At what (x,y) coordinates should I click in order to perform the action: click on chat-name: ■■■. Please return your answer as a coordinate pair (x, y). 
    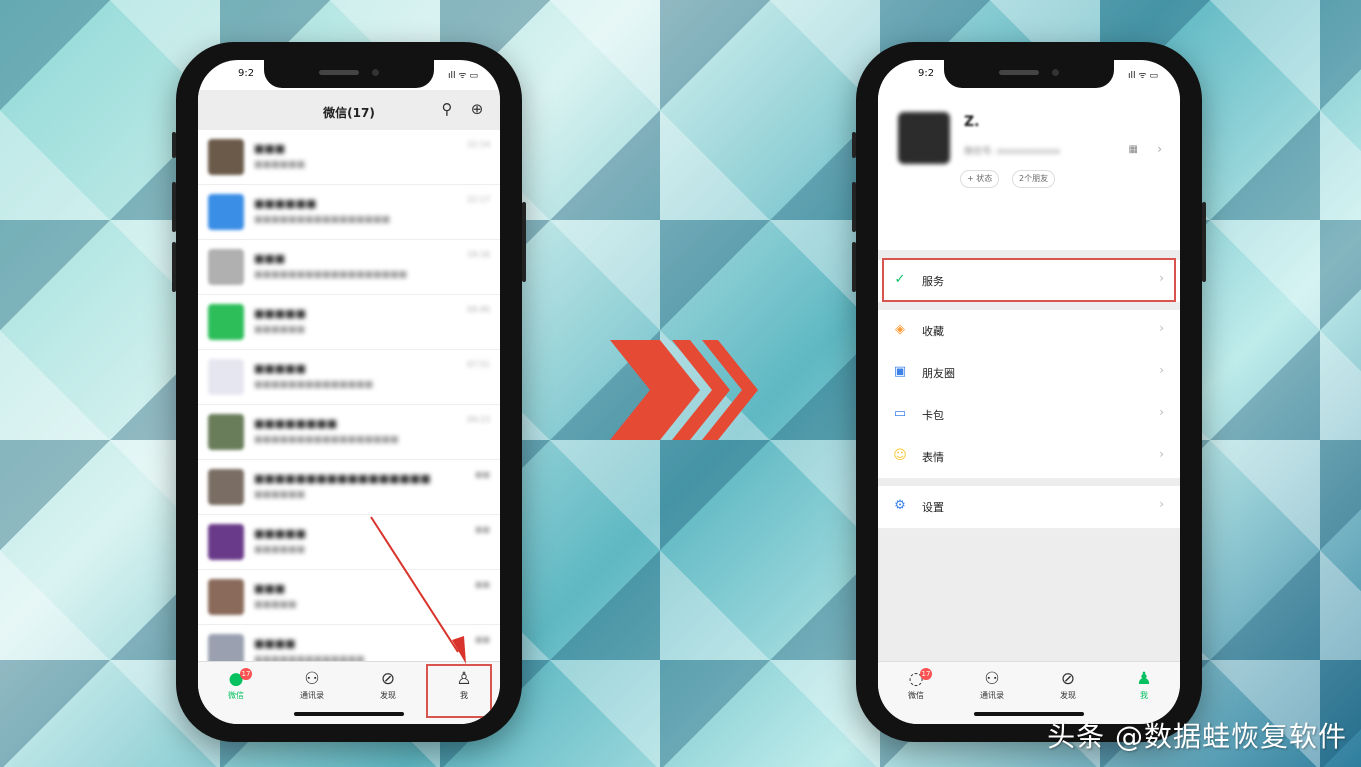
    Looking at the image, I should click on (270, 148).